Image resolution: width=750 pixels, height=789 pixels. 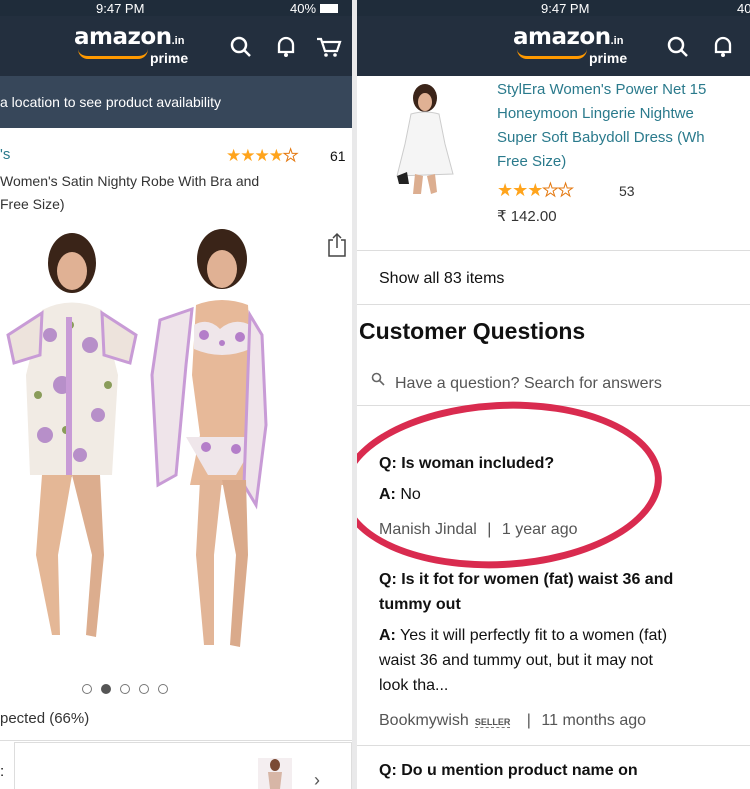 I want to click on price: ₹ 142.00, so click(x=527, y=216).